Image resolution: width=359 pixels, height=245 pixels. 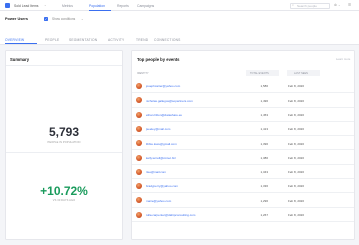 I want to click on tab-segmentation: SEGMENTATION, so click(x=83, y=40).